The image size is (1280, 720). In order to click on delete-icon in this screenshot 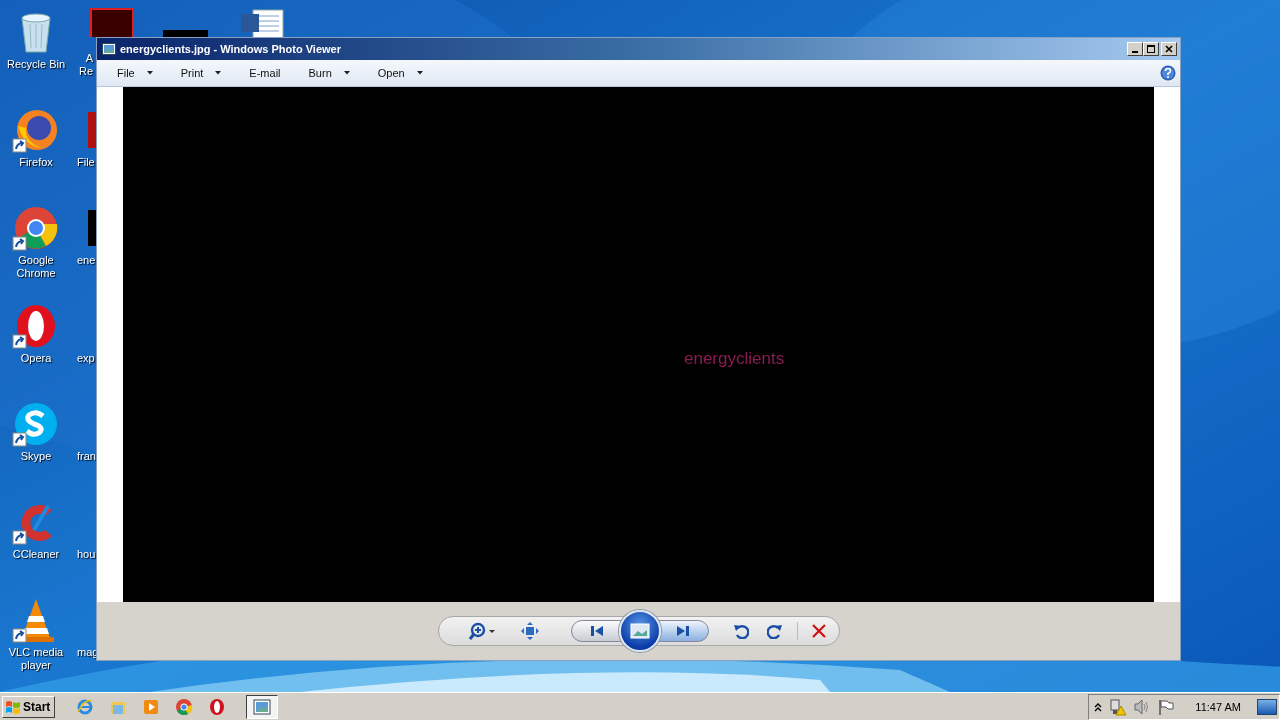, I will do `click(818, 631)`.